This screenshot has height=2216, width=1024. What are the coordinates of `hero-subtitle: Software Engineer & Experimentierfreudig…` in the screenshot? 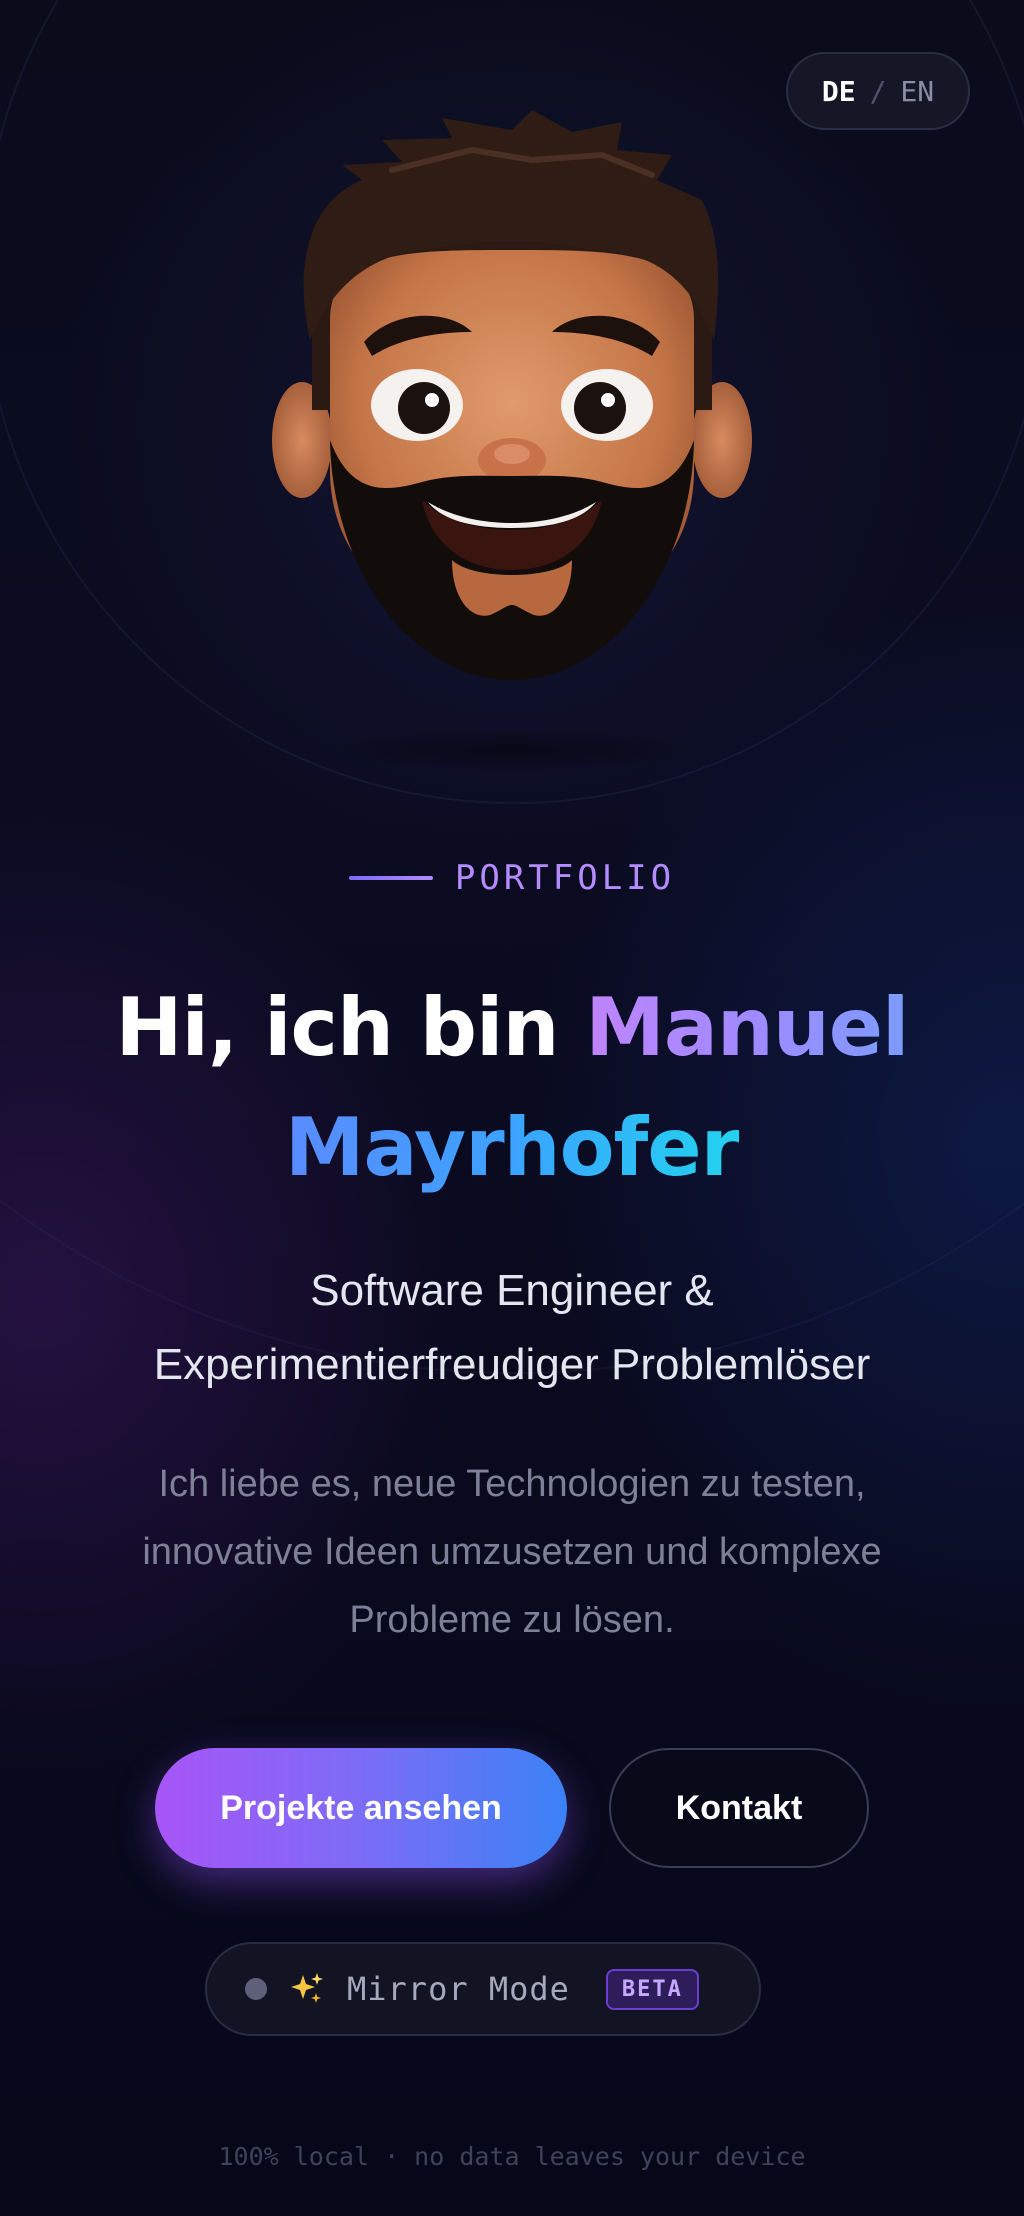 It's located at (512, 1328).